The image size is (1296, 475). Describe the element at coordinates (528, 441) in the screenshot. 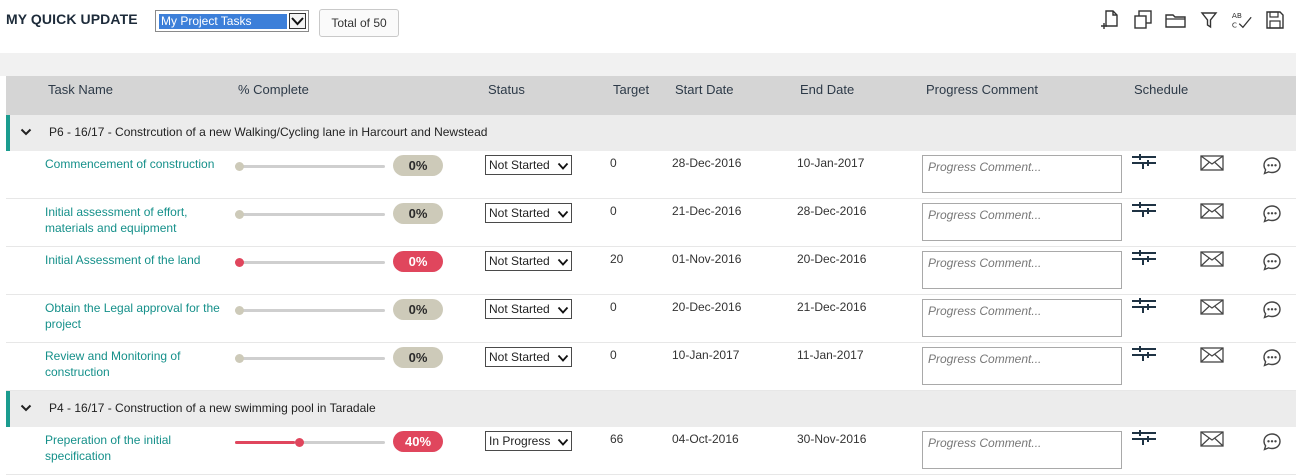

I see `status-select: In Progress` at that location.